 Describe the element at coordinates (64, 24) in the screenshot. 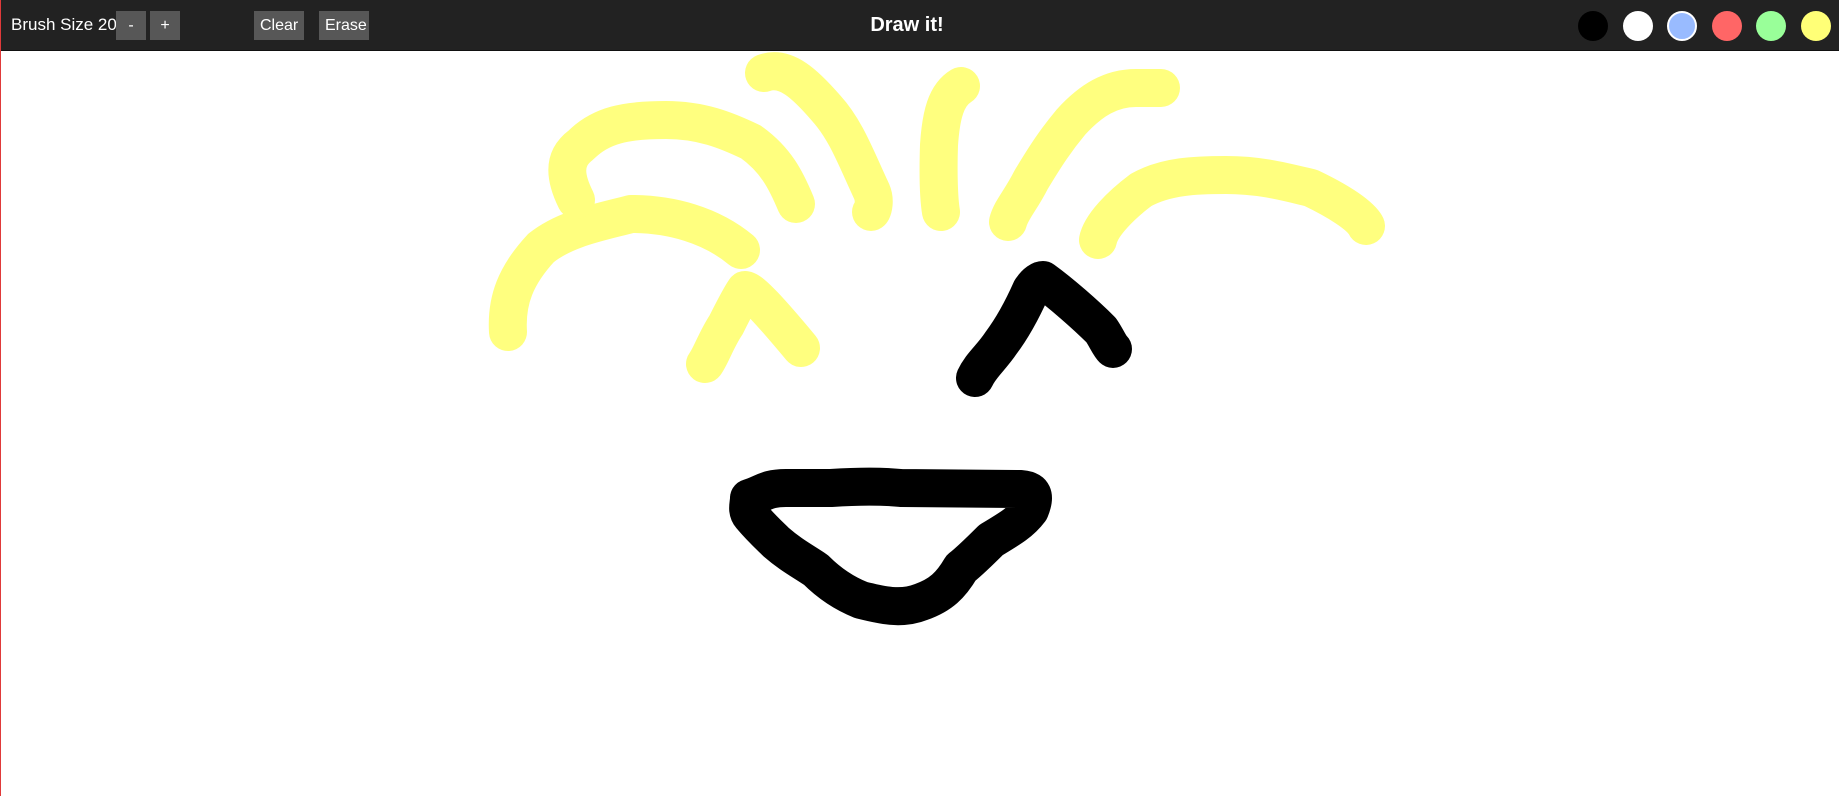

I see `brush-size-label: Brush Size 20` at that location.